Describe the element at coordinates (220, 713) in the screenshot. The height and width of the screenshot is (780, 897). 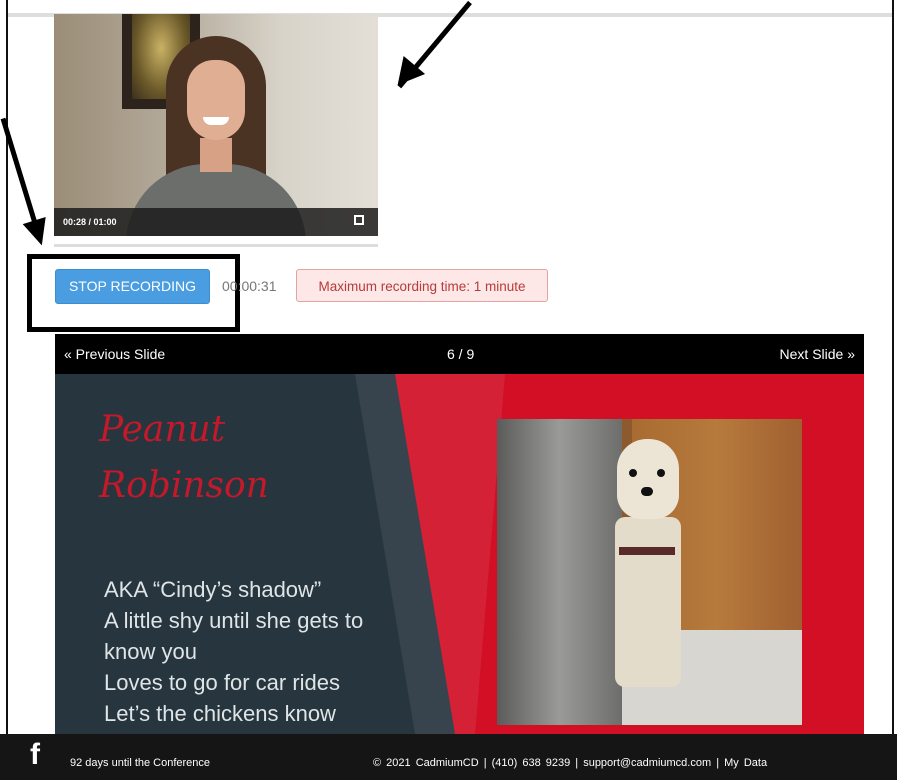
I see `slide-body-line: Let’s the chickens know` at that location.